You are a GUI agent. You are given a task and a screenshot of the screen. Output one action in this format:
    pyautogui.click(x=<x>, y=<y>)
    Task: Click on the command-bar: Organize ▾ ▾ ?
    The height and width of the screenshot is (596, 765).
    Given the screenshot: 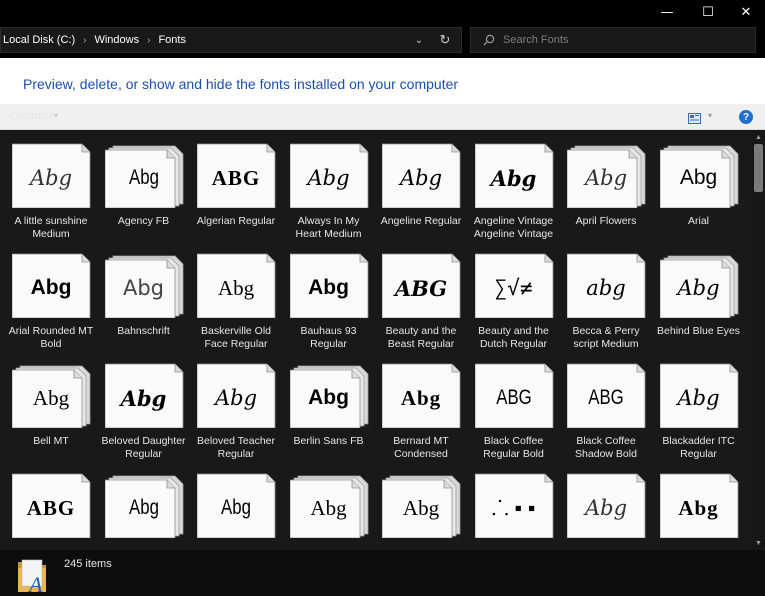 What is the action you would take?
    pyautogui.click(x=382, y=117)
    